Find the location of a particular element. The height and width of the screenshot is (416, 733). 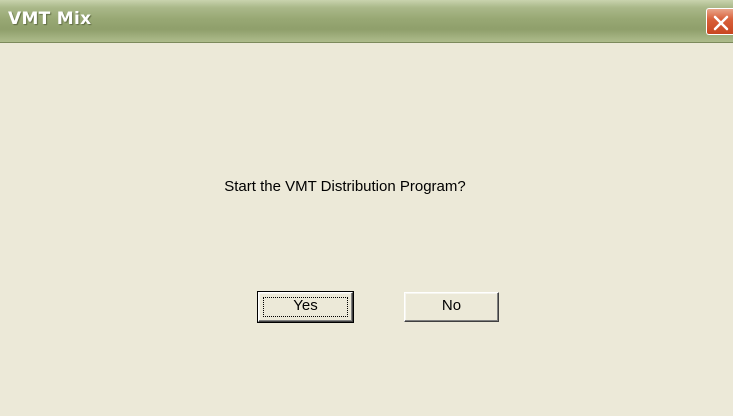

yes-button-label: Yes is located at coordinates (305, 305).